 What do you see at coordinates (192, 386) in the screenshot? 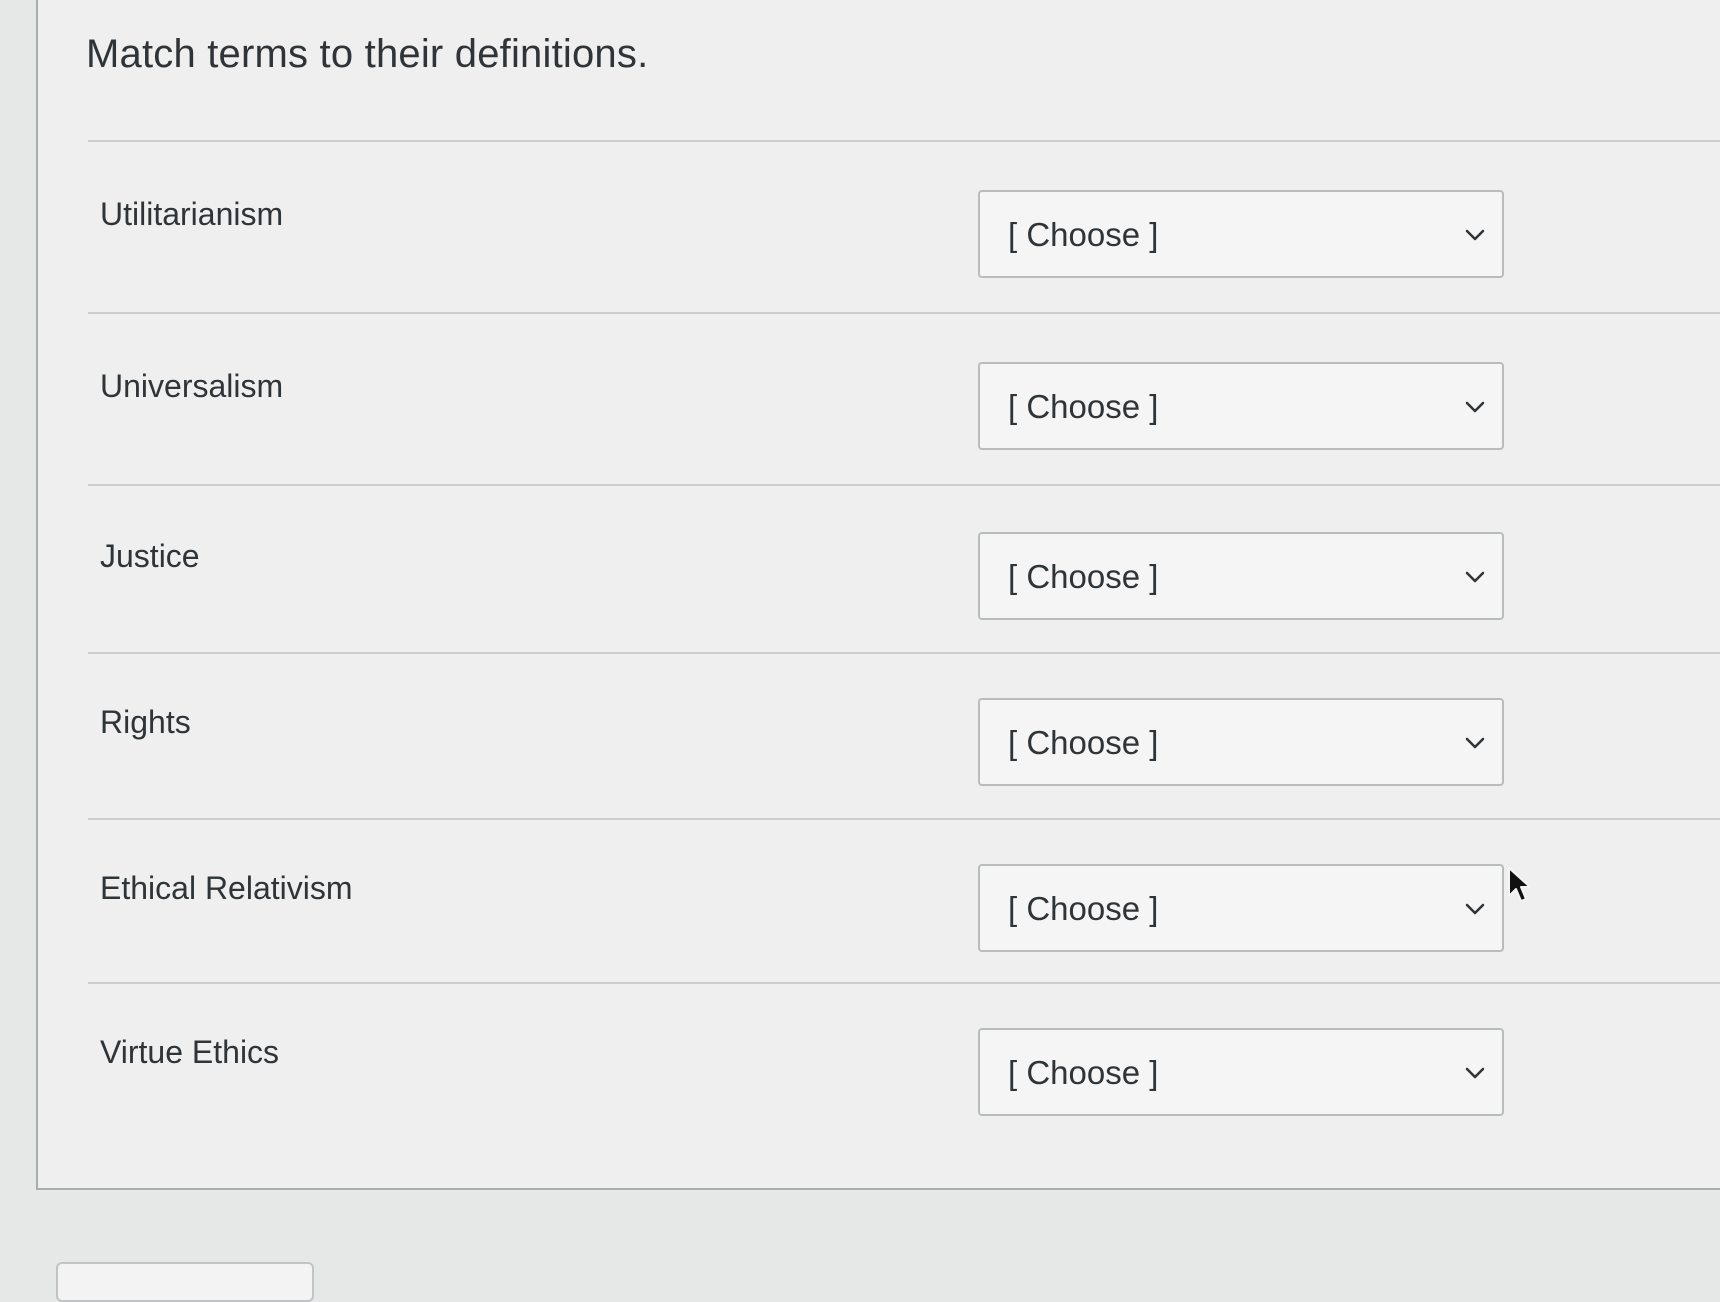
I see `term-label-universalism: Universalism` at bounding box center [192, 386].